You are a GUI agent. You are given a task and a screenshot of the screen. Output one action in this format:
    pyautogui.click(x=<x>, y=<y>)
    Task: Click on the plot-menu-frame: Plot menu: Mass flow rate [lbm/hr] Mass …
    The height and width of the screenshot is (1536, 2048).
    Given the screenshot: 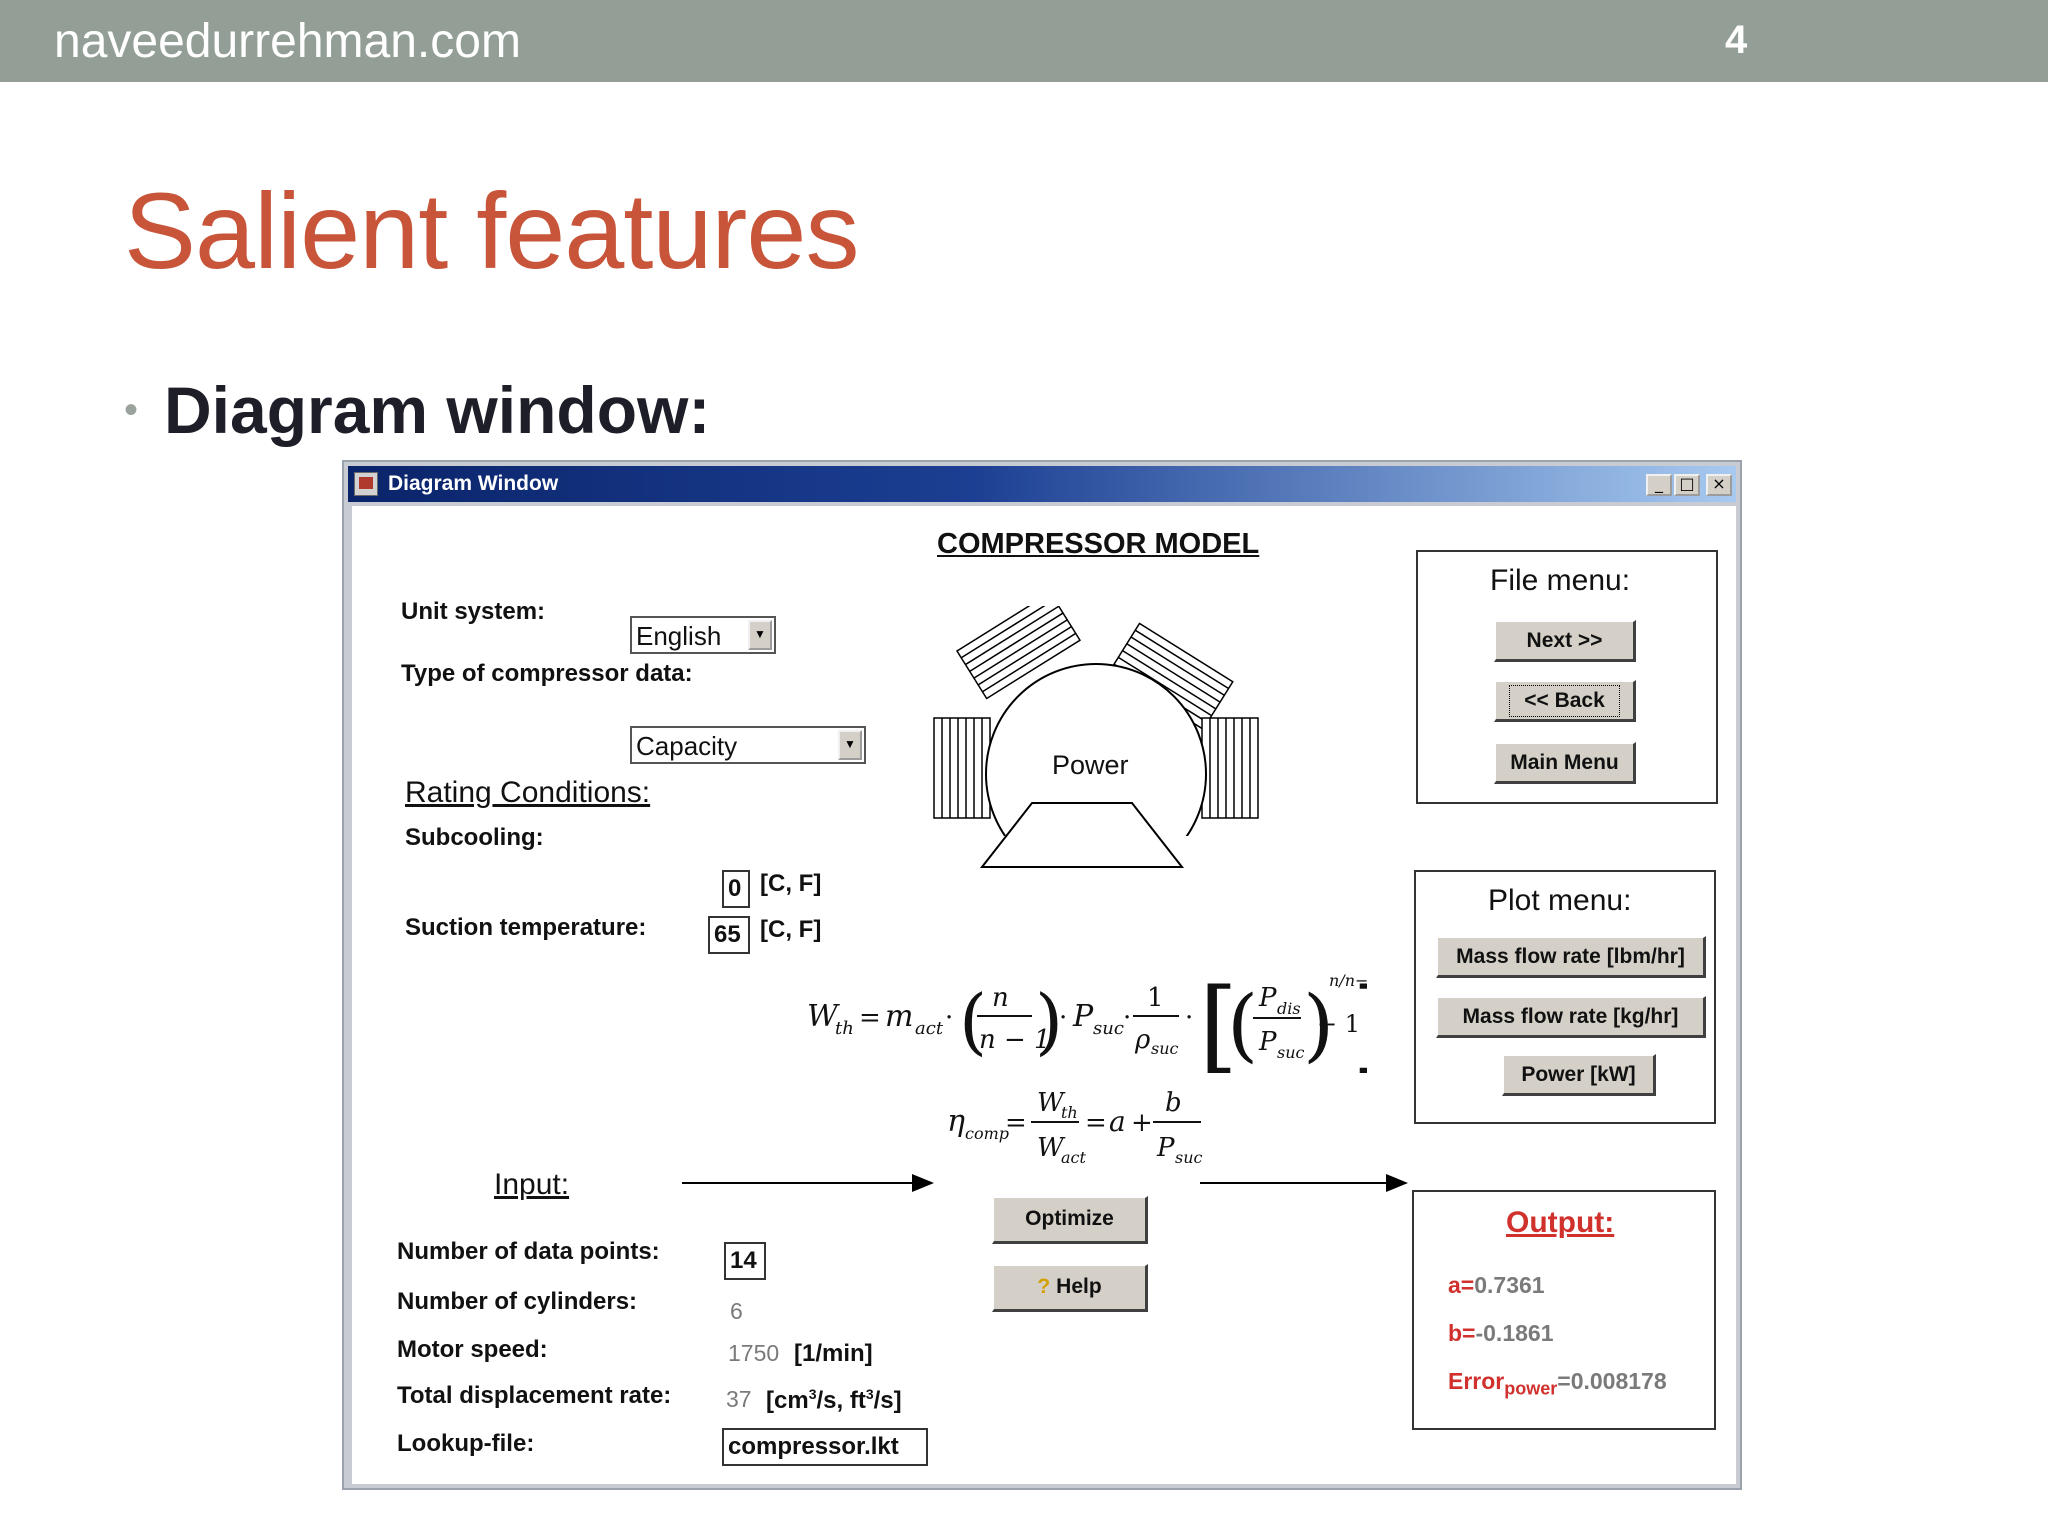 What is the action you would take?
    pyautogui.click(x=1565, y=997)
    